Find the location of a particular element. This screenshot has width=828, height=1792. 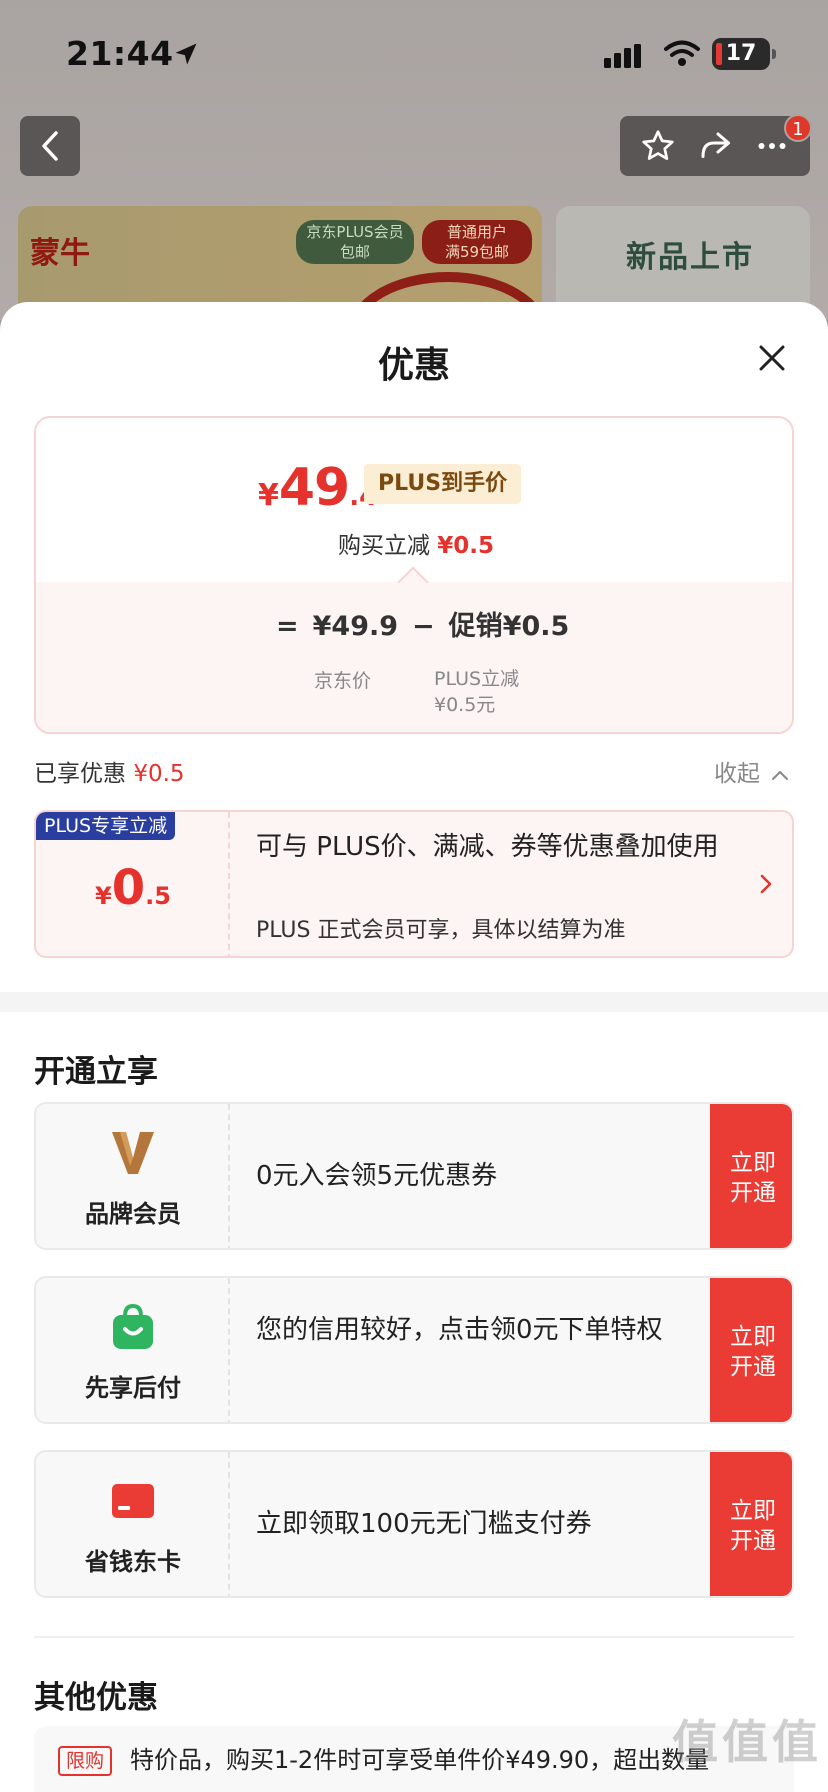

banner-brand-logo: 蒙牛 is located at coordinates (60, 253).